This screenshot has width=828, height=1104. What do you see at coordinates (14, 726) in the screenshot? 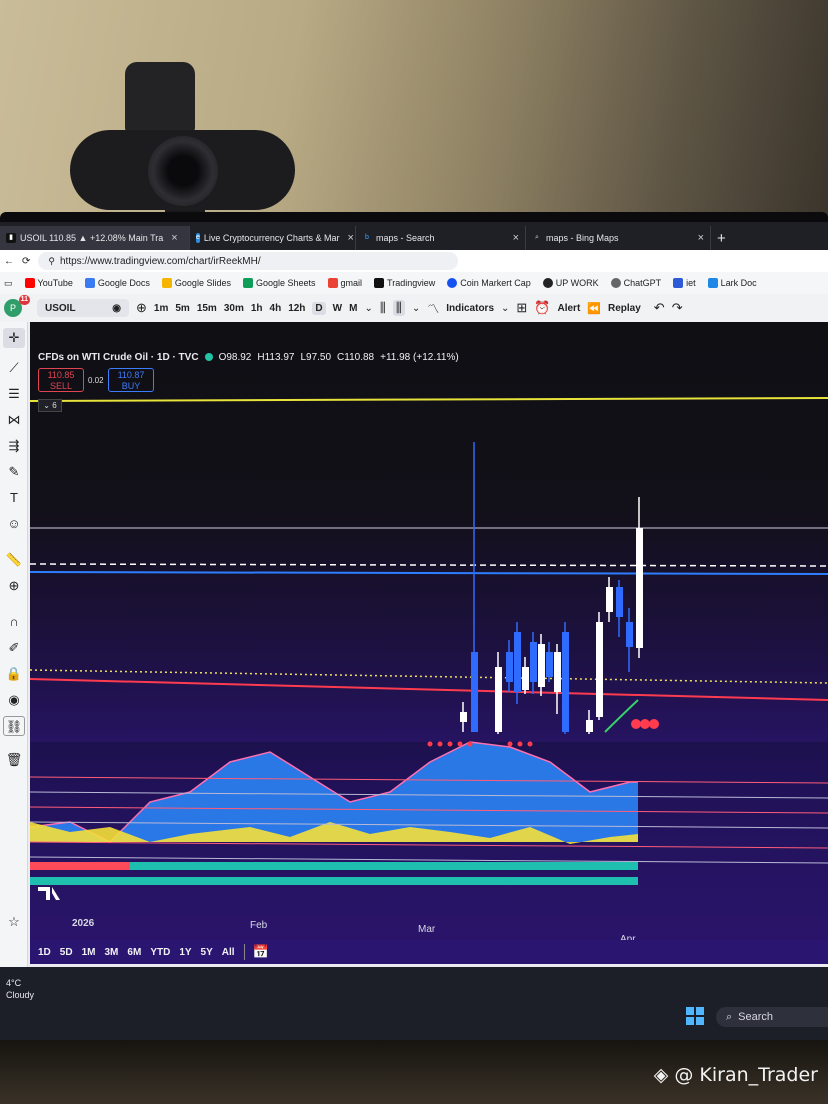
I see `link-icon: ⛓` at bounding box center [14, 726].